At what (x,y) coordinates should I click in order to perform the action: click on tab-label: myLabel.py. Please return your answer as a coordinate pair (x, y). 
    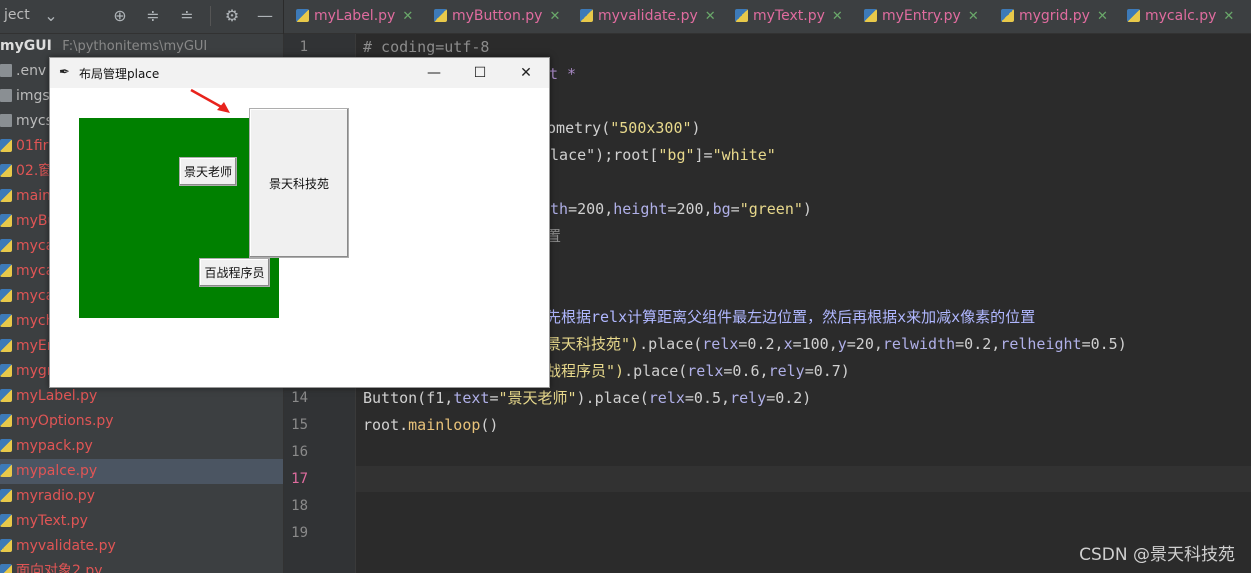
    Looking at the image, I should click on (355, 16).